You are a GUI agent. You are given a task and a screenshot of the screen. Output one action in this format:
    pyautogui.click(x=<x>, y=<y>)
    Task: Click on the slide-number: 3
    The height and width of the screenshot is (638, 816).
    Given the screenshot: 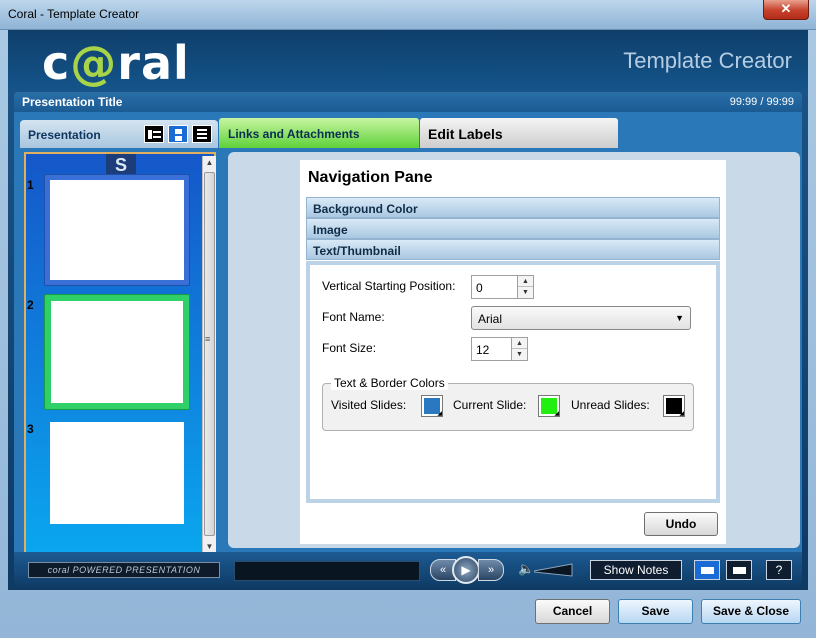 What is the action you would take?
    pyautogui.click(x=30, y=429)
    